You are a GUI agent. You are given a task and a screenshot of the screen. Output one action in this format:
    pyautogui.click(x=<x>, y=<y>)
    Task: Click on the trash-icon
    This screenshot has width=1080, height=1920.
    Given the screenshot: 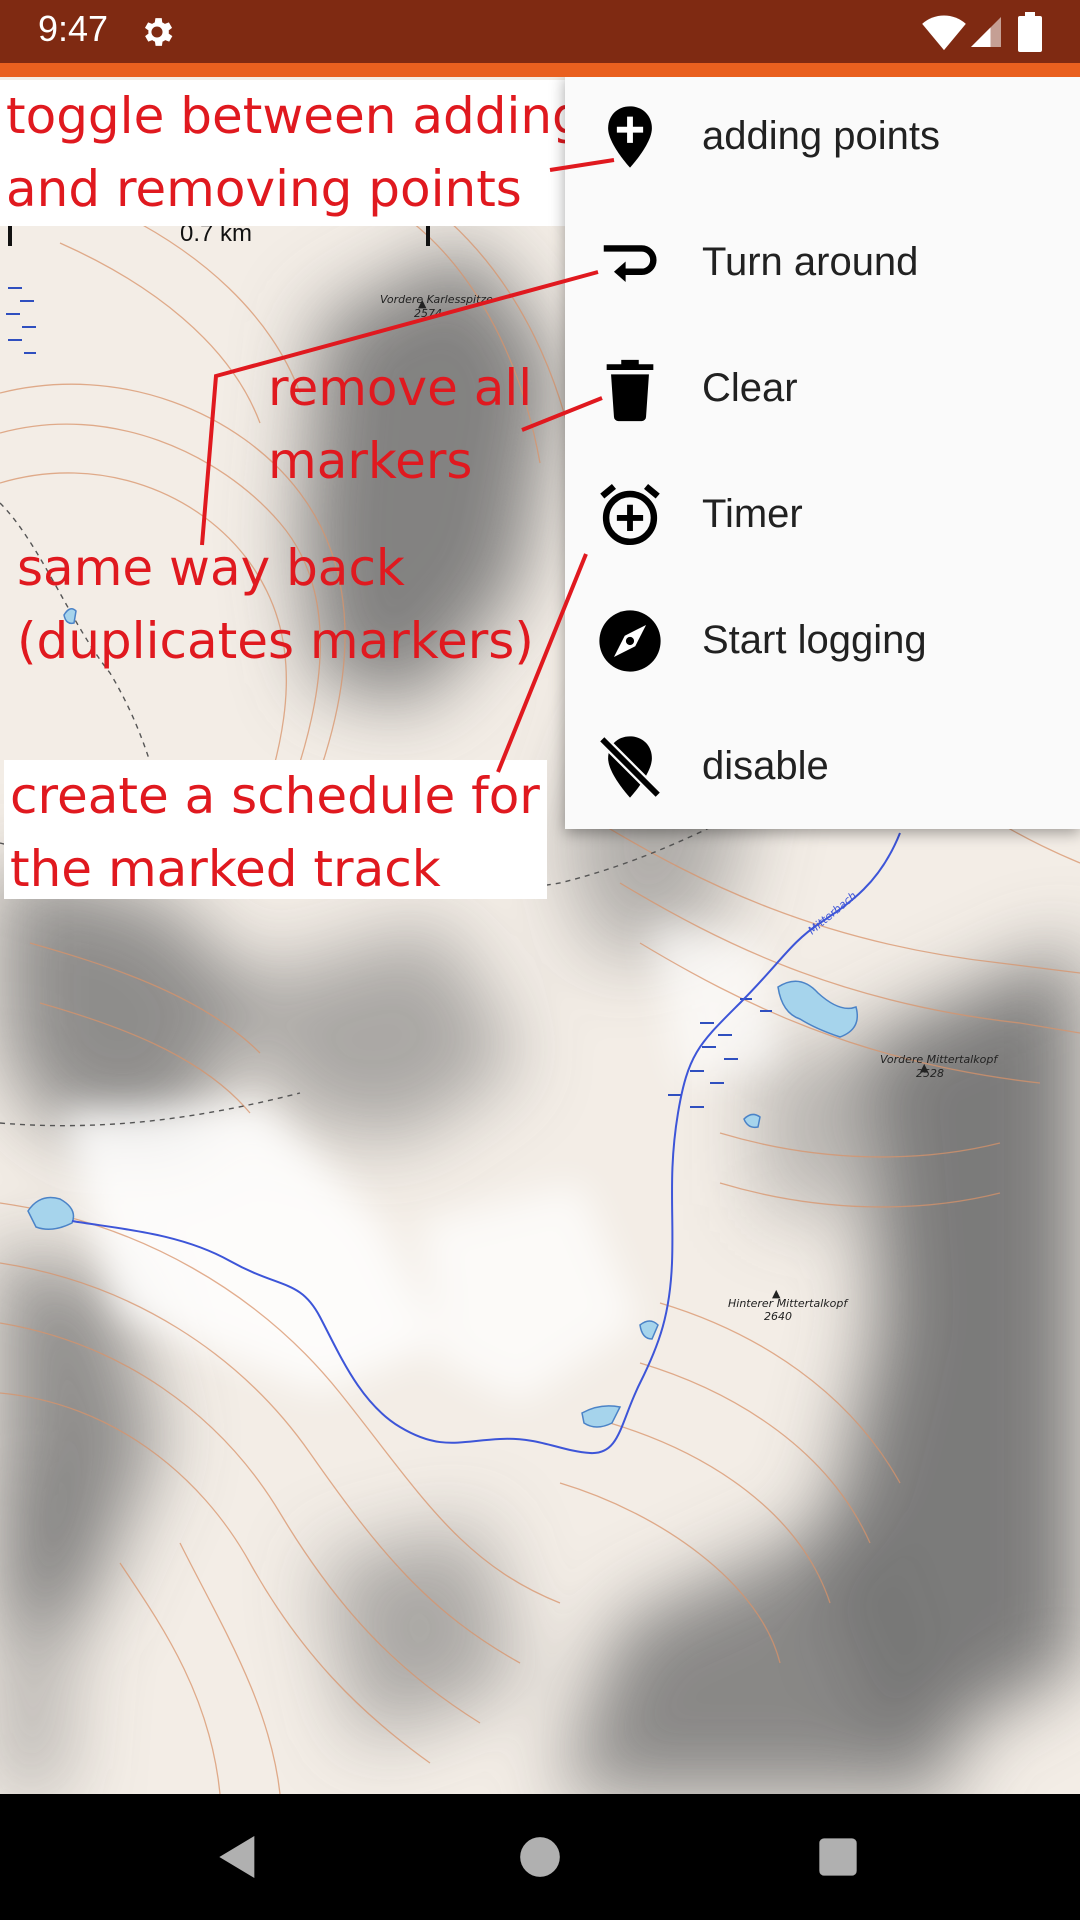 What is the action you would take?
    pyautogui.click(x=630, y=390)
    